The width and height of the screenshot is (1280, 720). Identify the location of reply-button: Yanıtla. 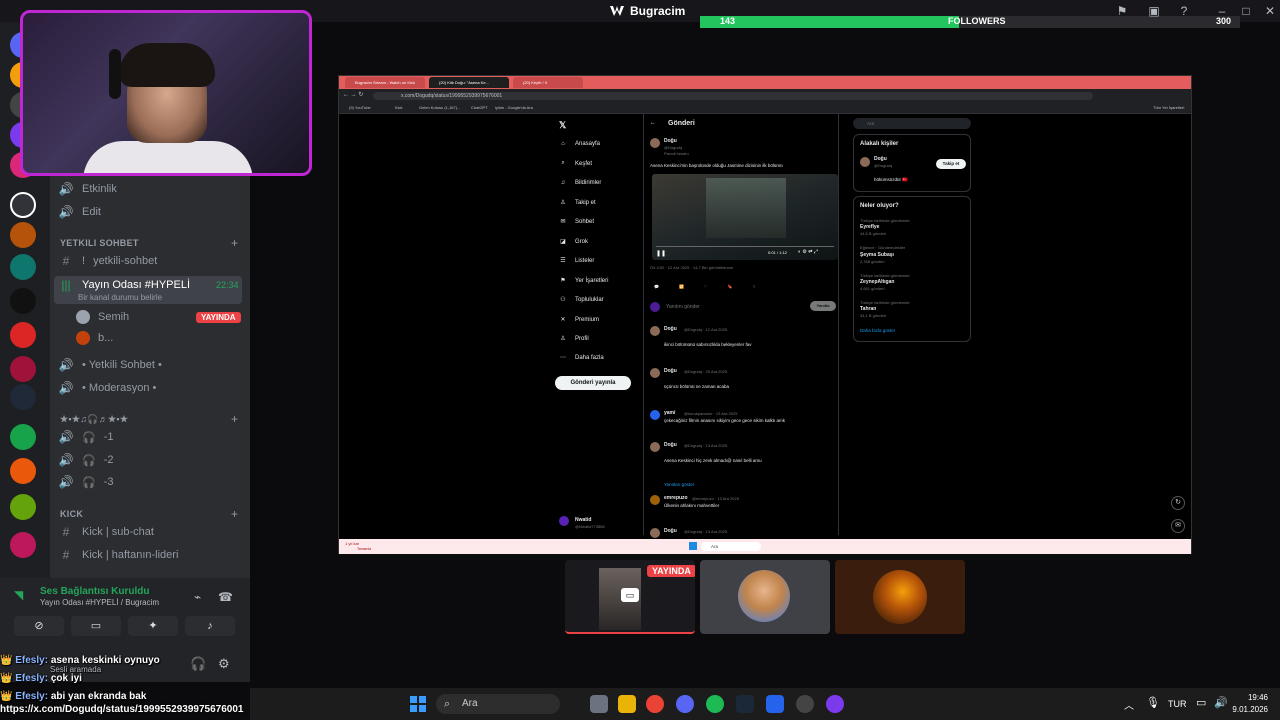
(823, 306).